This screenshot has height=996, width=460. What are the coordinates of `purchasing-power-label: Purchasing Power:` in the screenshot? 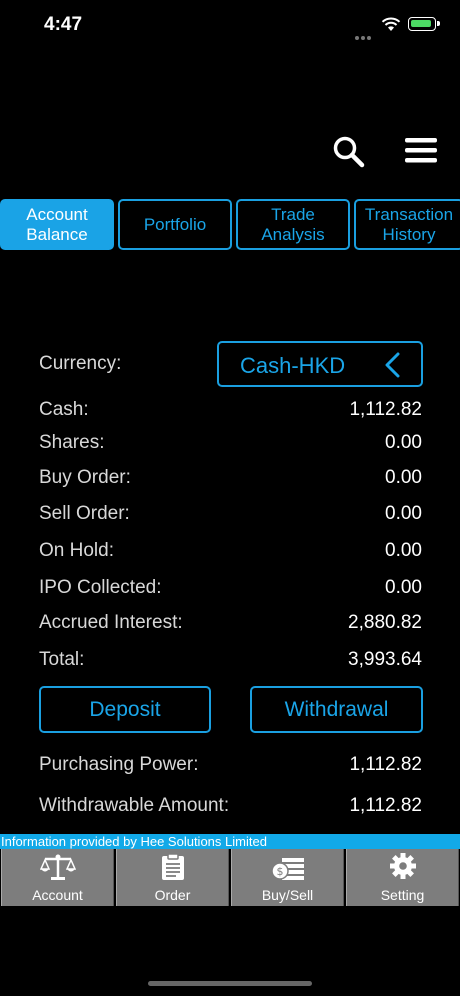 It's located at (119, 764).